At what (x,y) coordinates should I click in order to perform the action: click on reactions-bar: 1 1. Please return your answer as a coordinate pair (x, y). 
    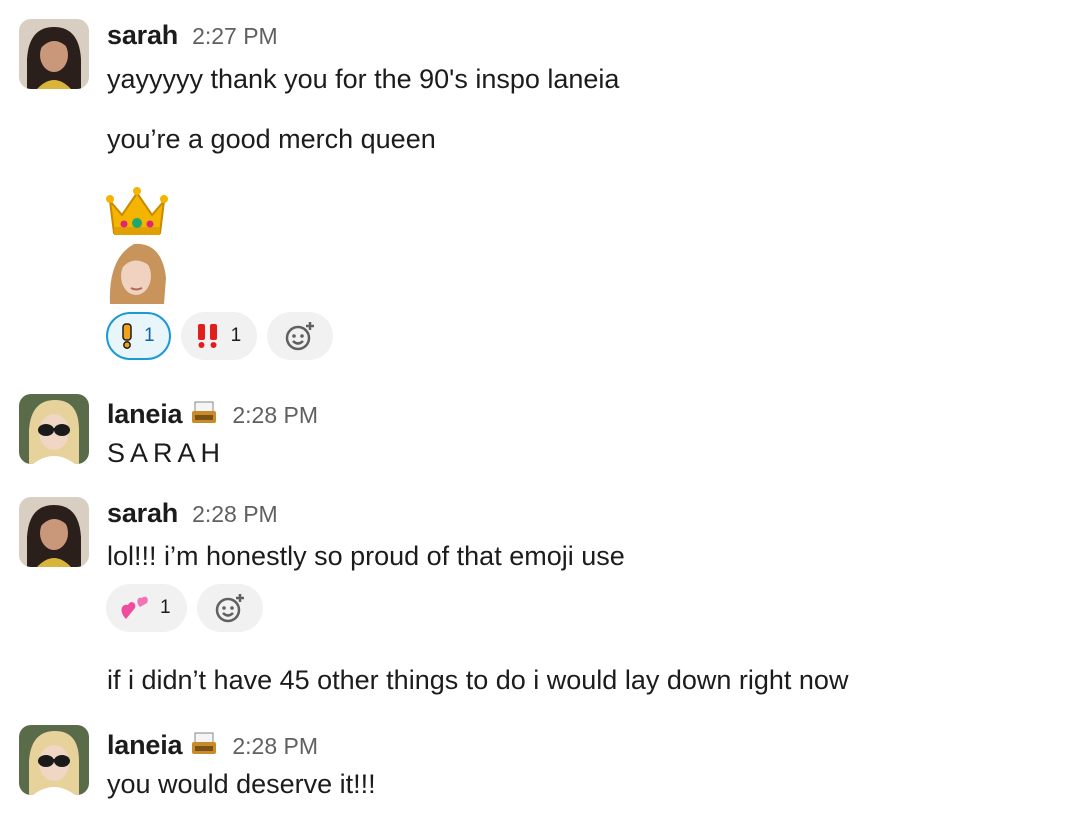
    Looking at the image, I should click on (220, 336).